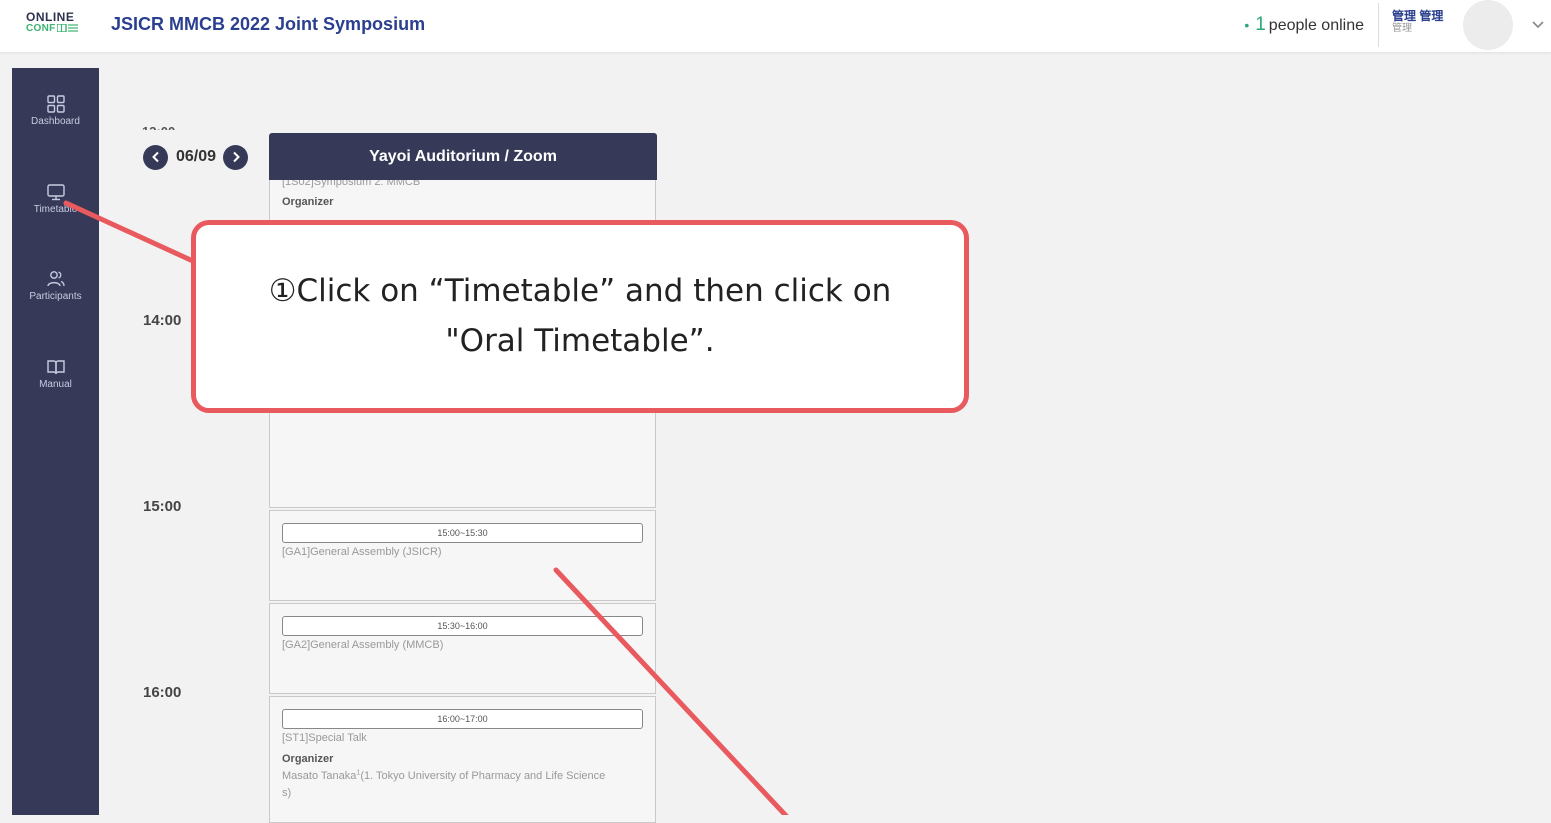 The image size is (1551, 823). I want to click on online-conf-logo: ONLINE CONF, so click(57, 22).